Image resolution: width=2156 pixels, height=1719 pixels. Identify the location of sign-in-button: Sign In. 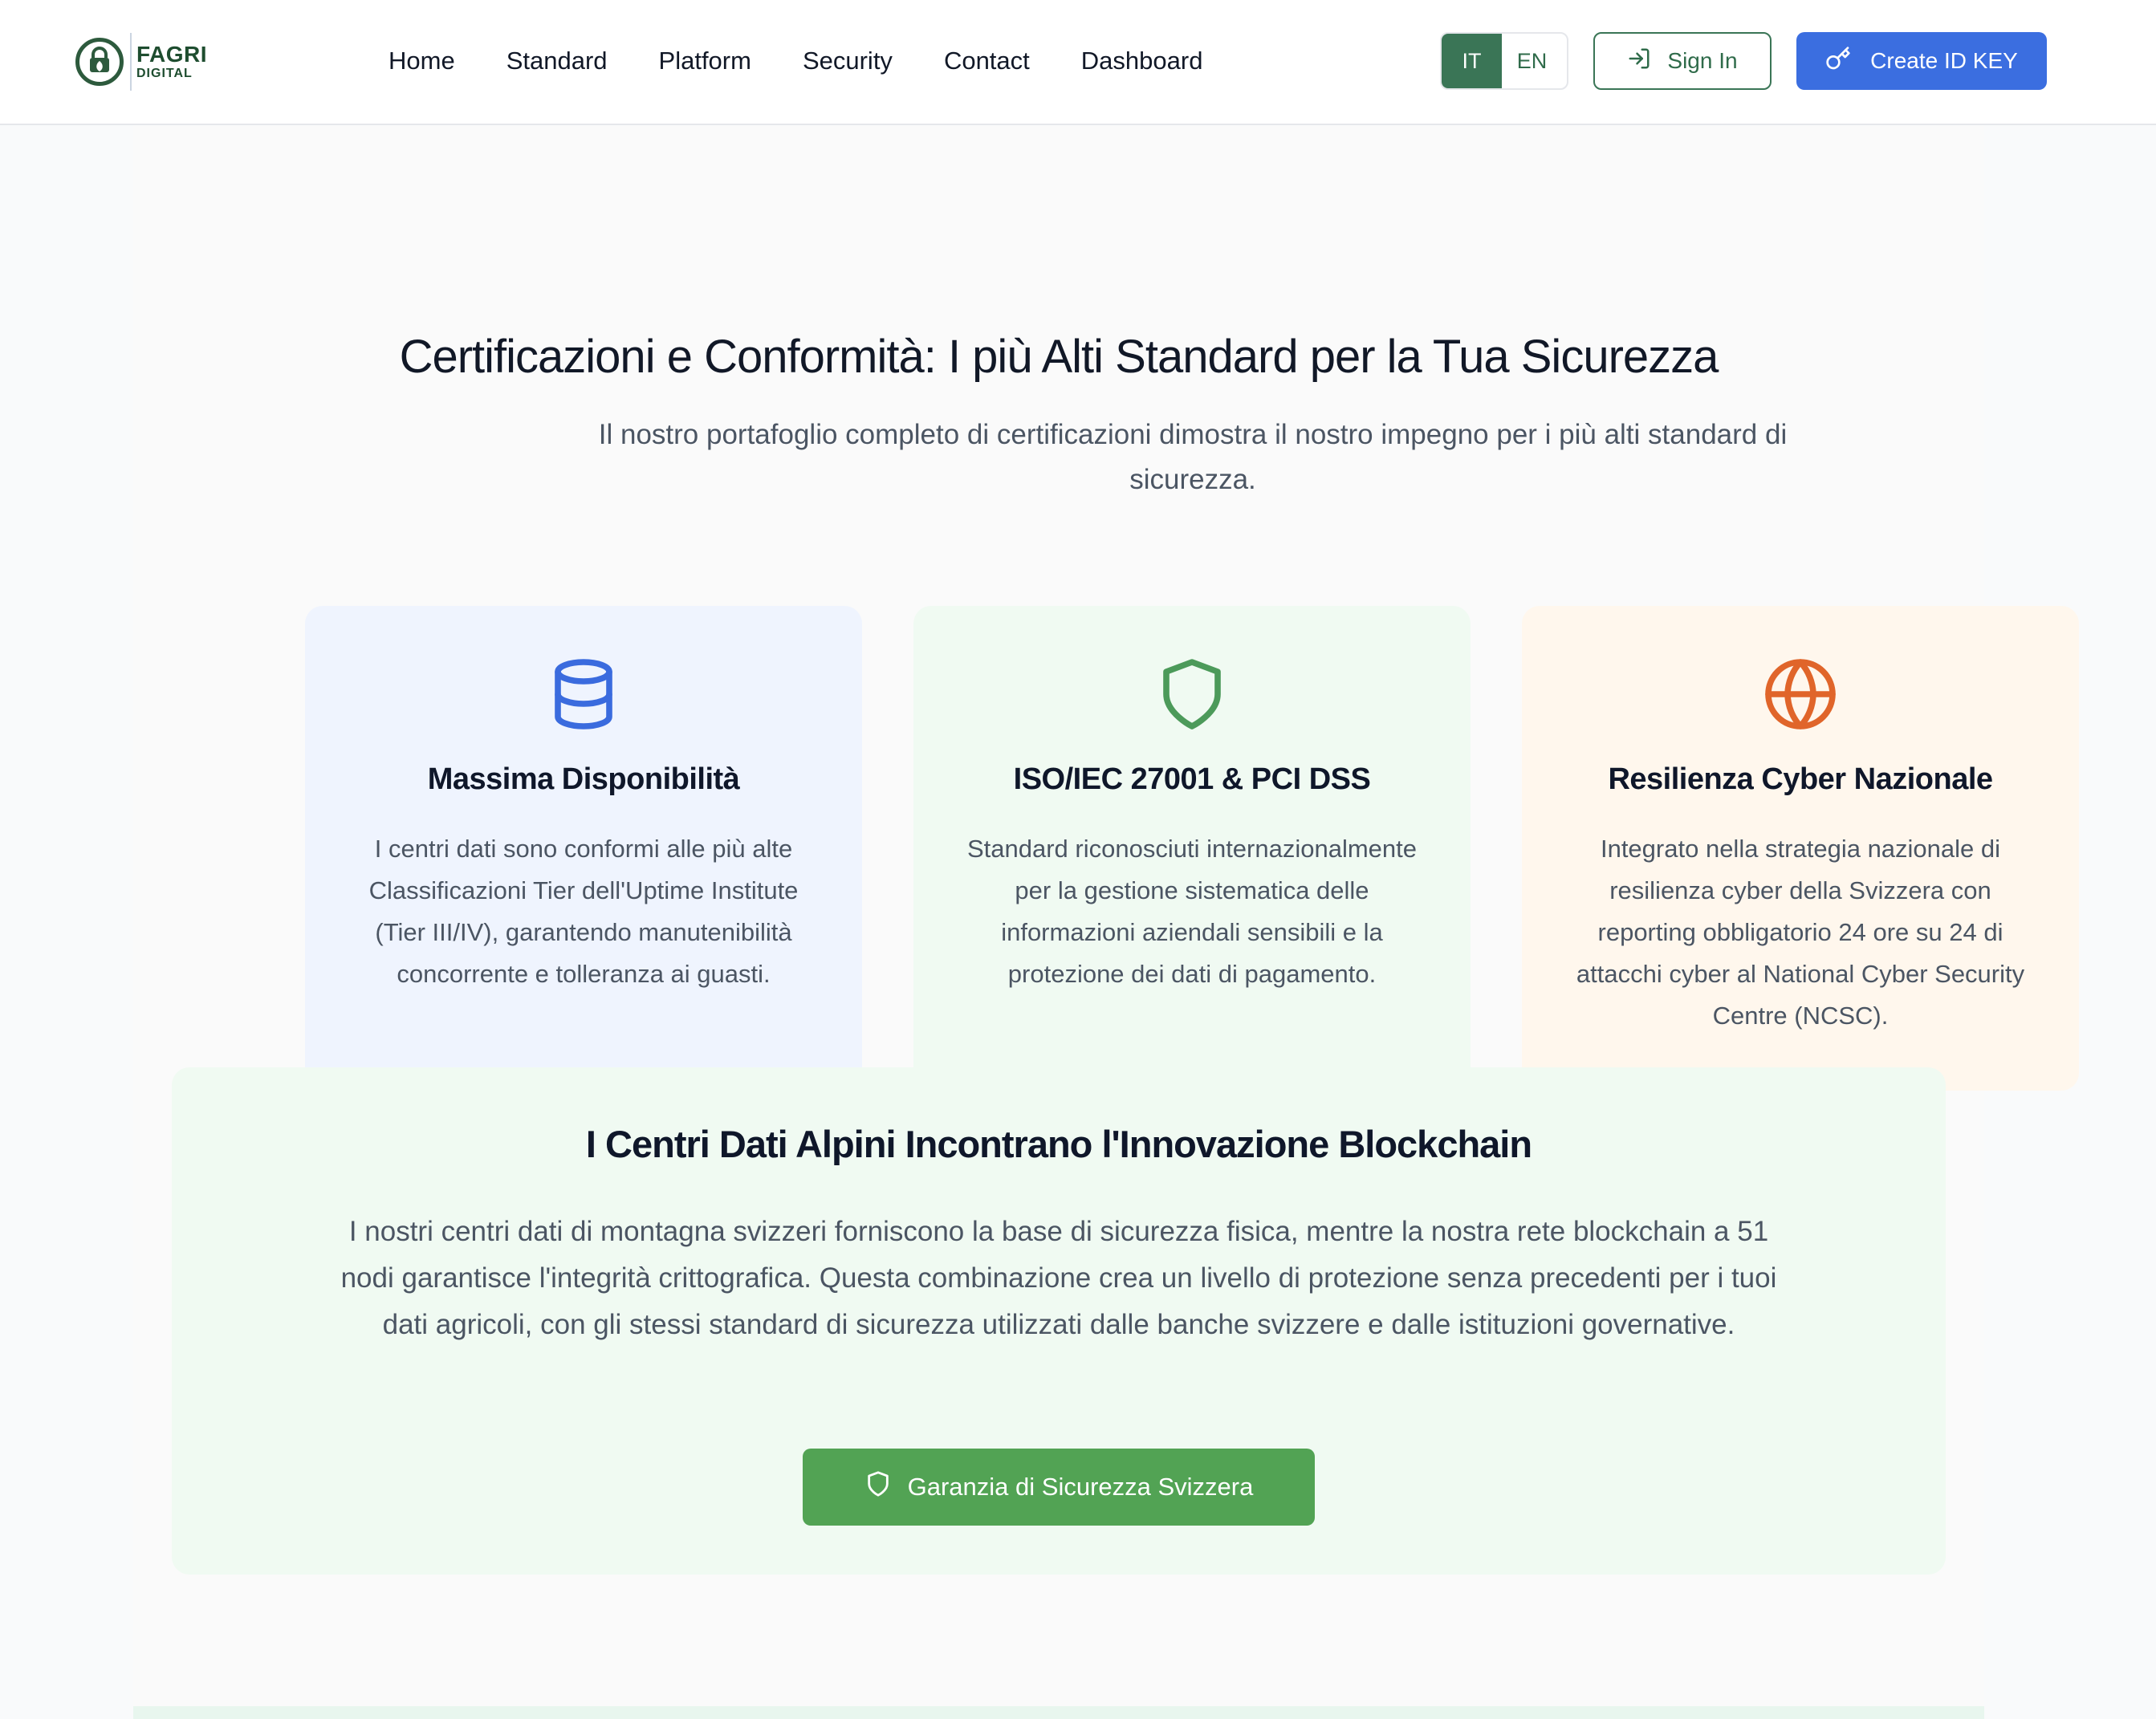
(1682, 61).